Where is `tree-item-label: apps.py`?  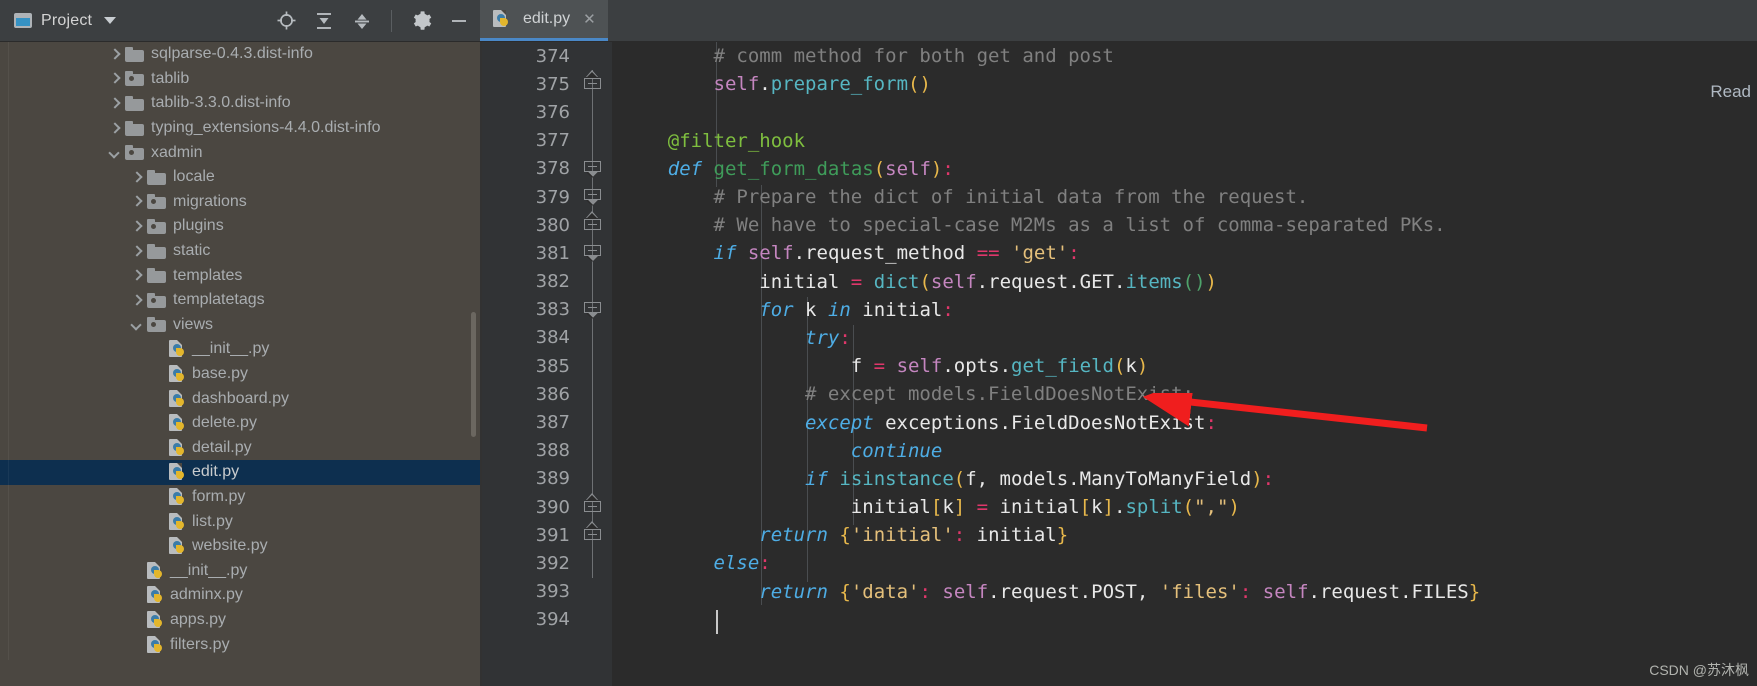 tree-item-label: apps.py is located at coordinates (198, 619).